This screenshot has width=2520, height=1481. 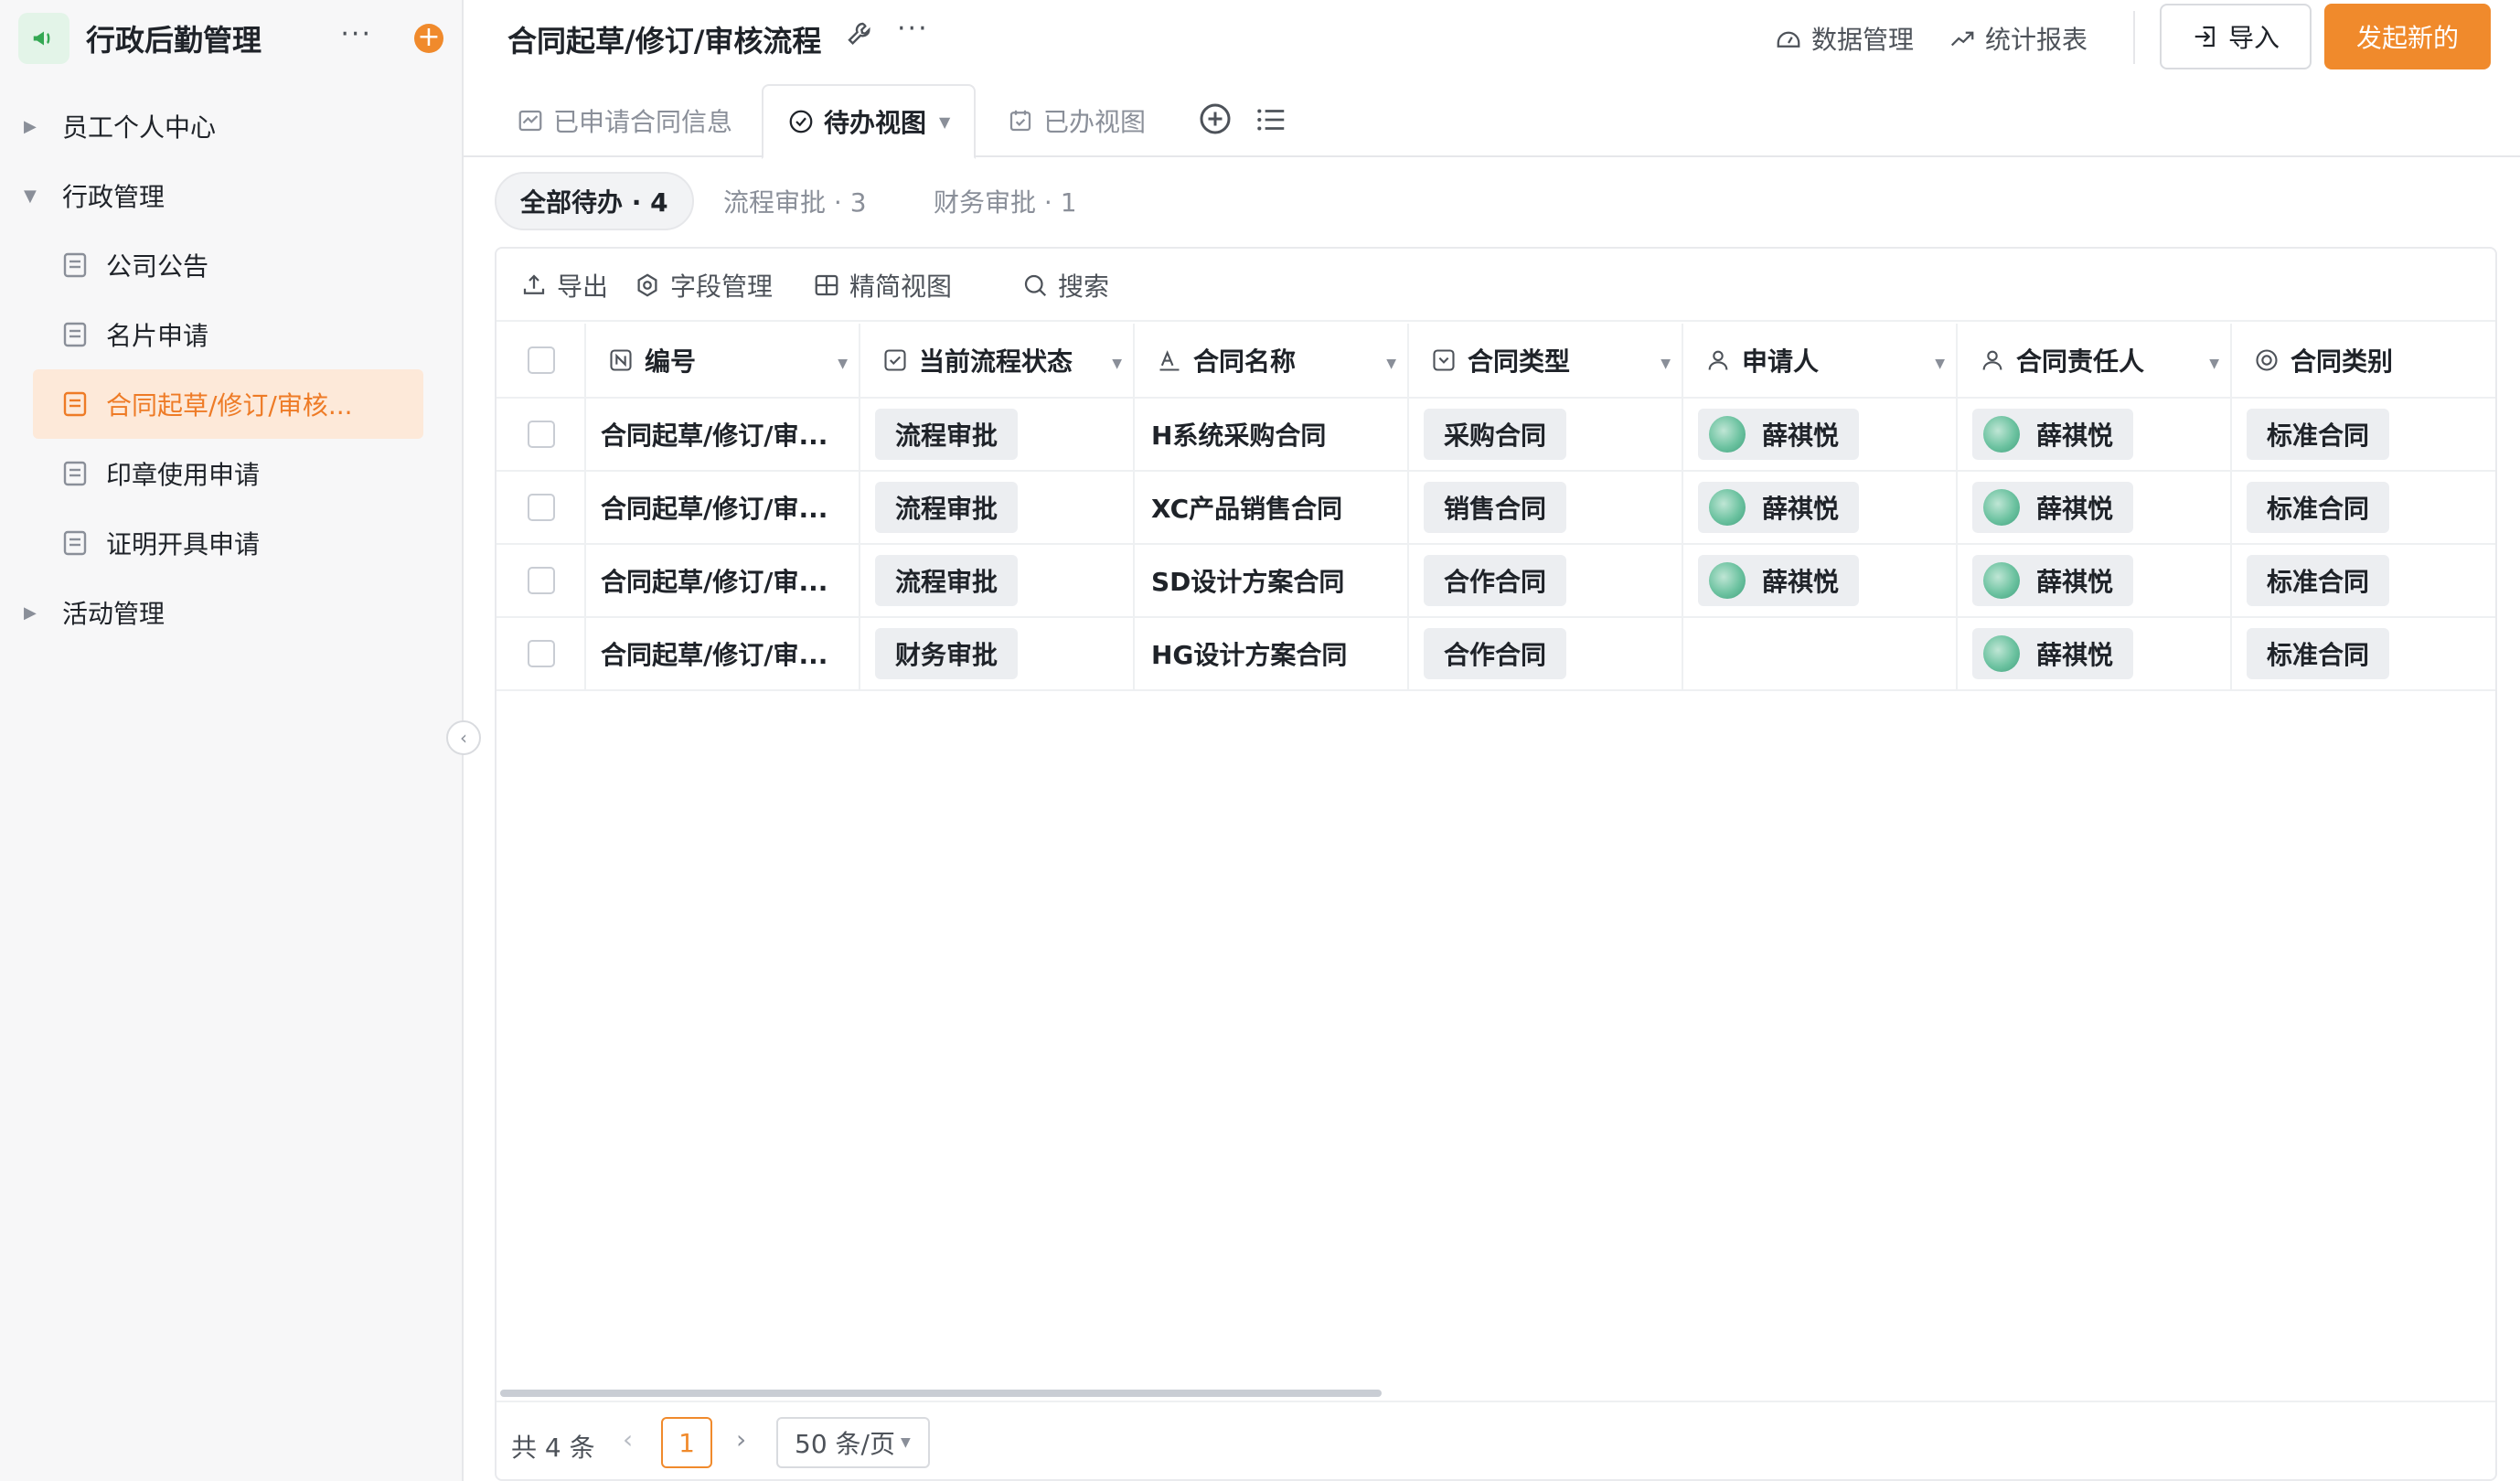 What do you see at coordinates (2363, 360) in the screenshot?
I see `column-header-category: 合同类别` at bounding box center [2363, 360].